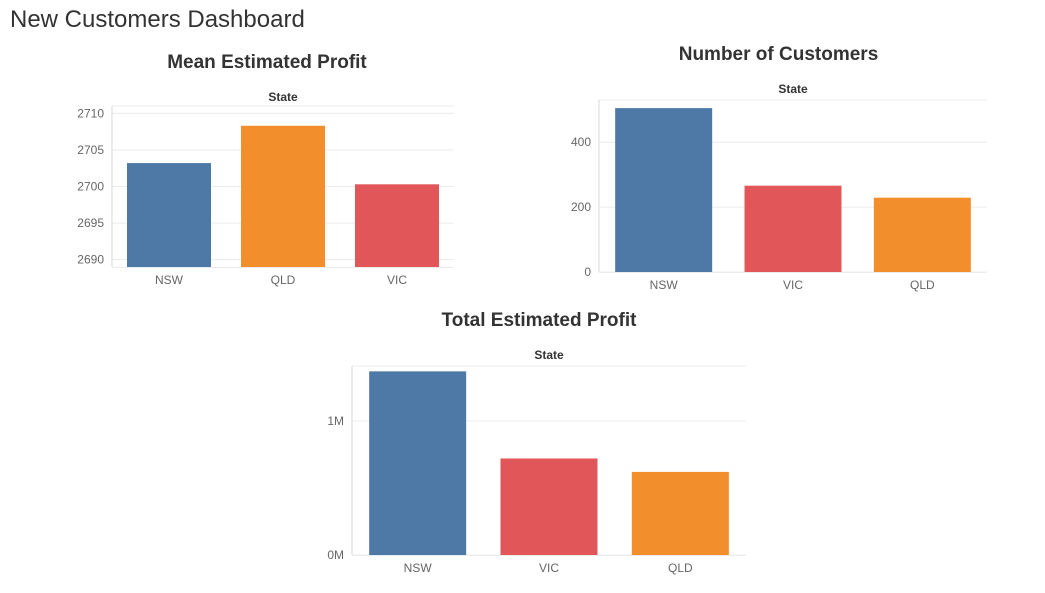 This screenshot has width=1045, height=593. I want to click on chart-number-of-customers: State 0 200 400 NSW VIC QLD, so click(779, 187).